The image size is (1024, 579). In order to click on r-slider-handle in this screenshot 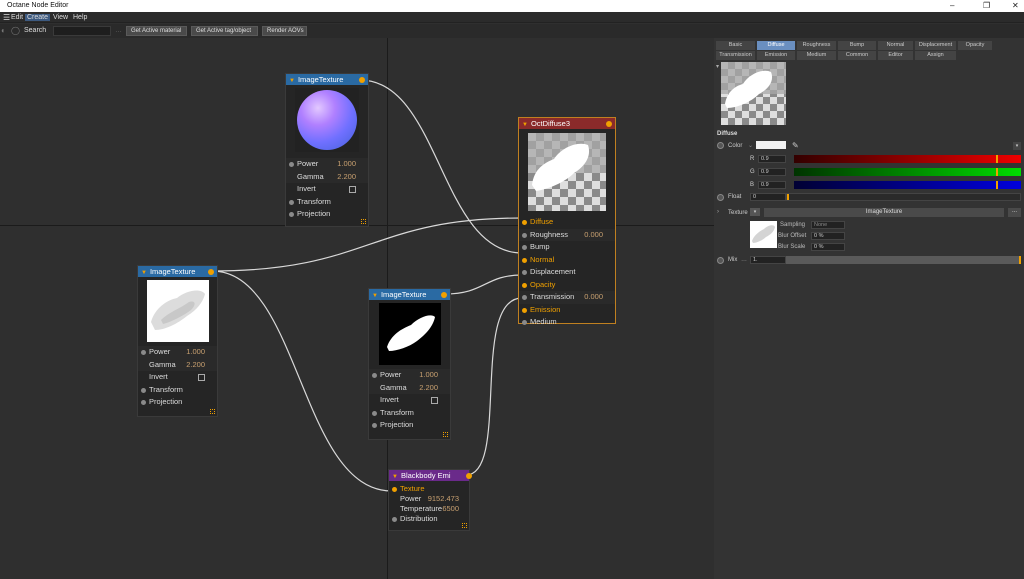, I will do `click(997, 159)`.